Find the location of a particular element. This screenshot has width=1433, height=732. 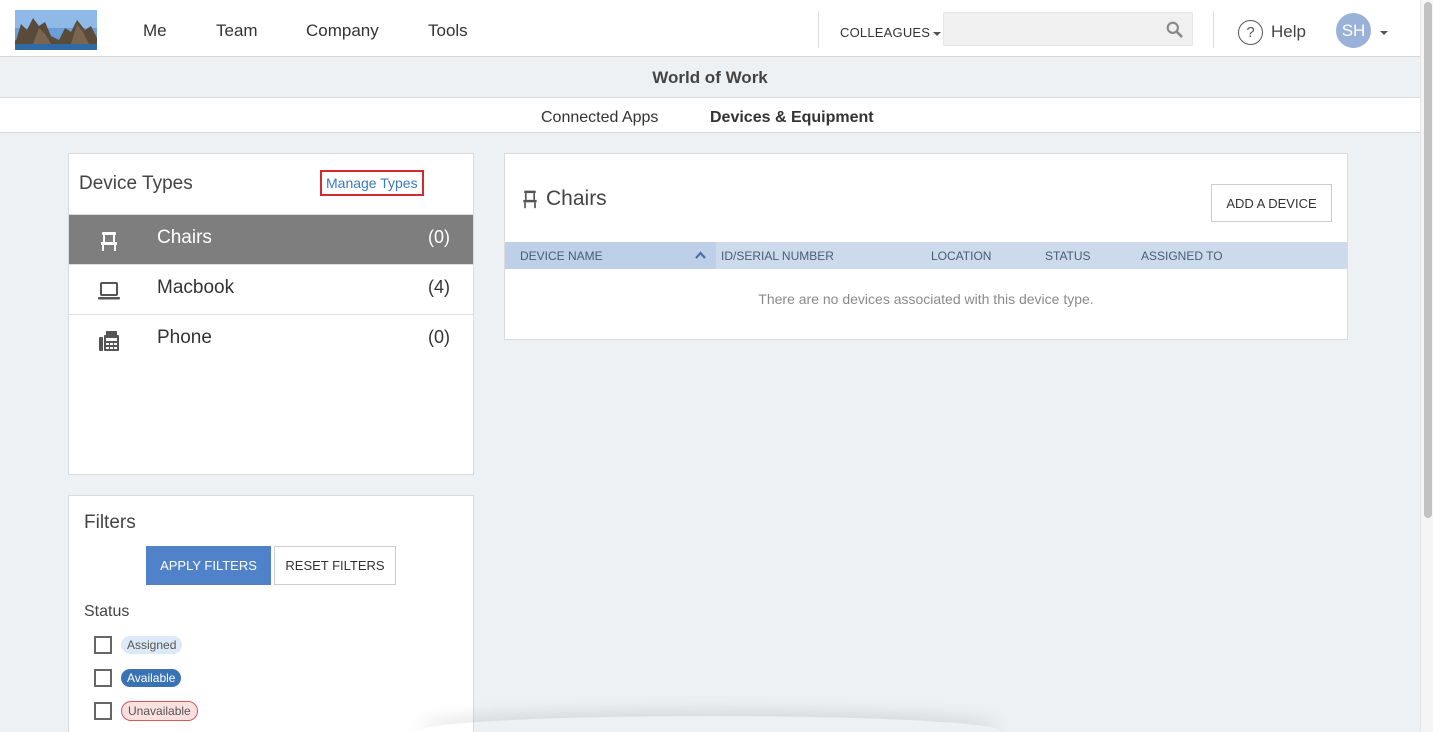

status-filter-unavailable: Unavailable is located at coordinates (146, 711).